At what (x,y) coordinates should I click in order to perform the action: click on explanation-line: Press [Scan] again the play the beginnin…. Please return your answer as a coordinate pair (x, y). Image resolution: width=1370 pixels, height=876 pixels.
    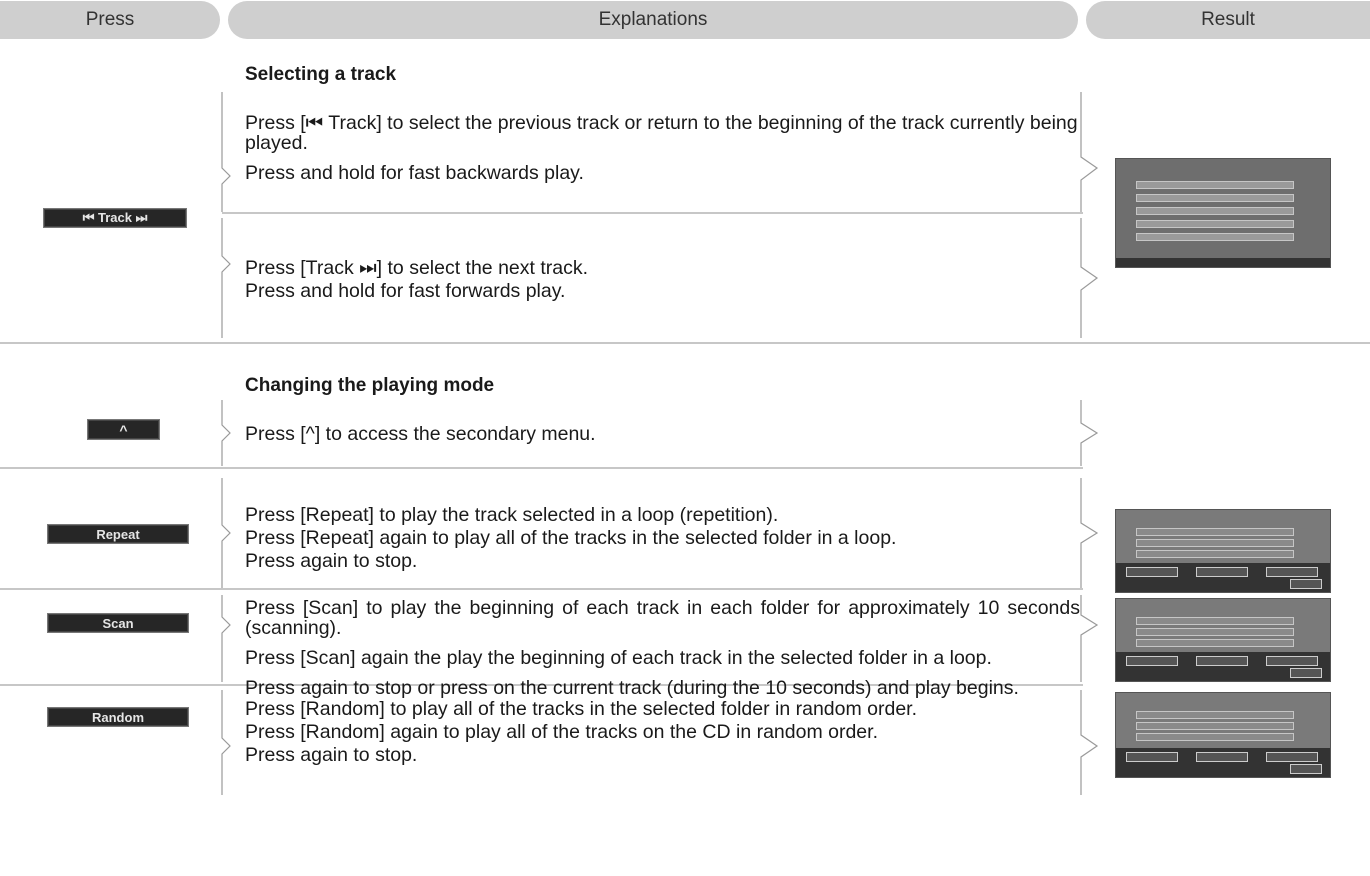
    Looking at the image, I should click on (618, 658).